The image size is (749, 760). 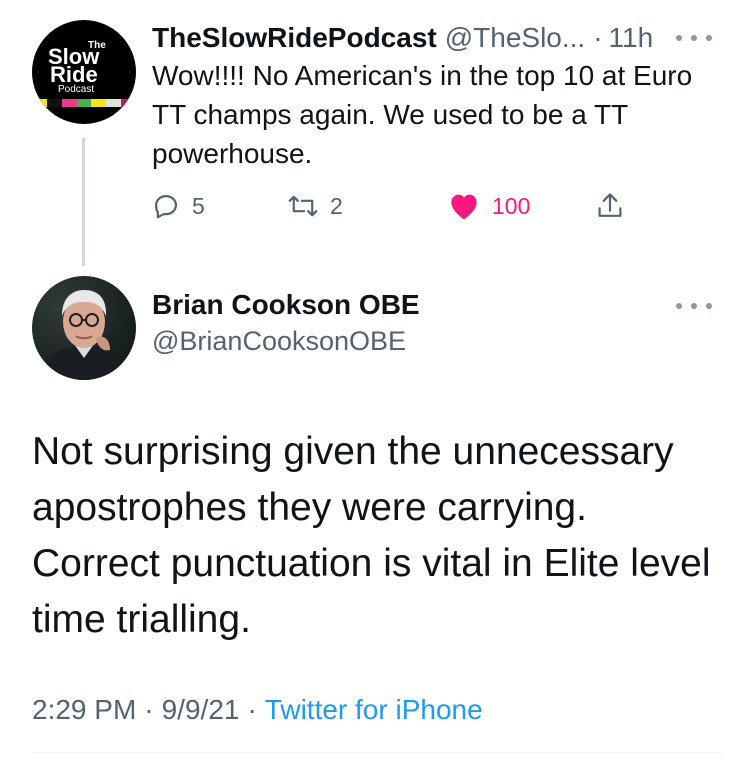 I want to click on tweet-date: 9/9/21, so click(x=201, y=710).